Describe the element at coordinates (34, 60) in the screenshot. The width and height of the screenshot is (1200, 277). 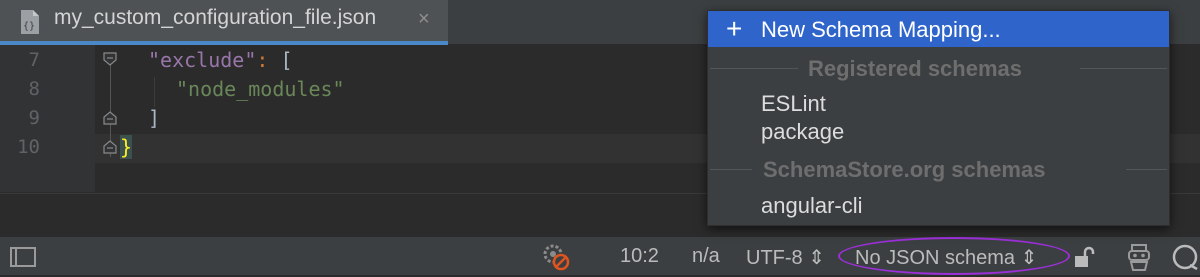
I see `line-number: 7` at that location.